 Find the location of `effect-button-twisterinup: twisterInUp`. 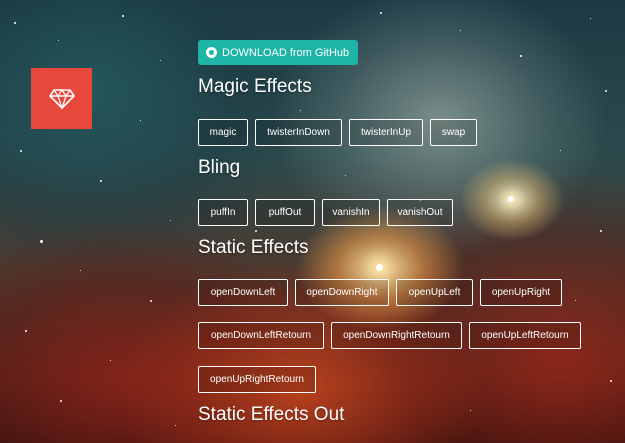

effect-button-twisterinup: twisterInUp is located at coordinates (386, 132).